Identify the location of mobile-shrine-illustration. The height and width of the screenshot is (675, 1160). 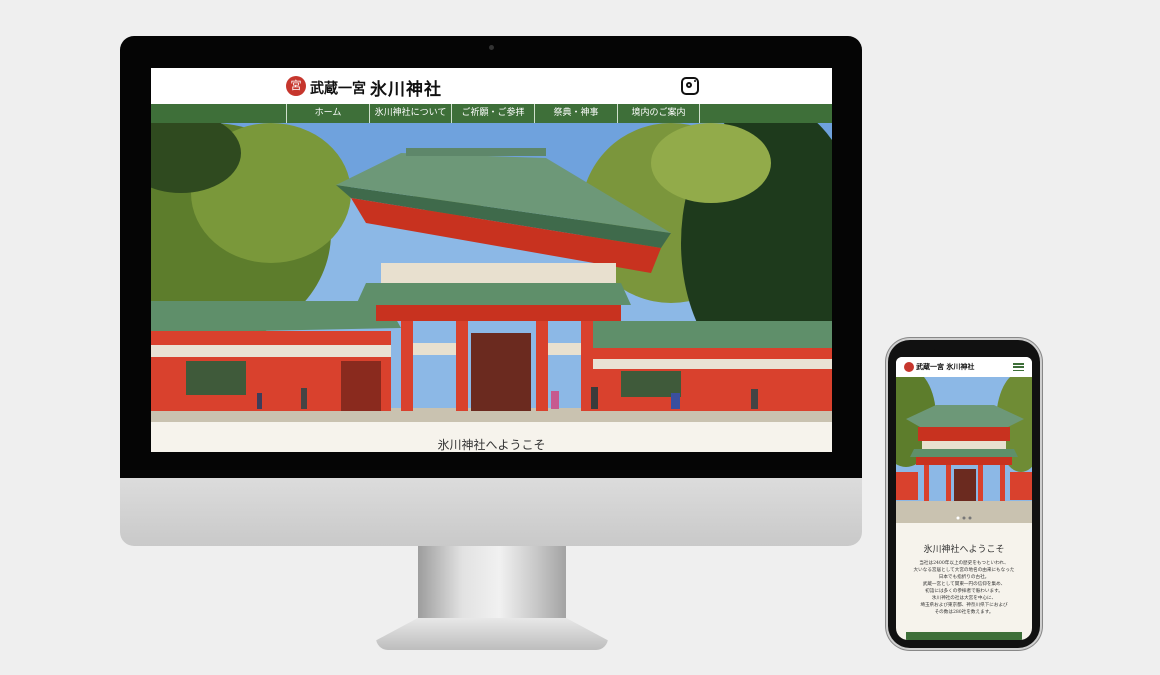
(964, 450).